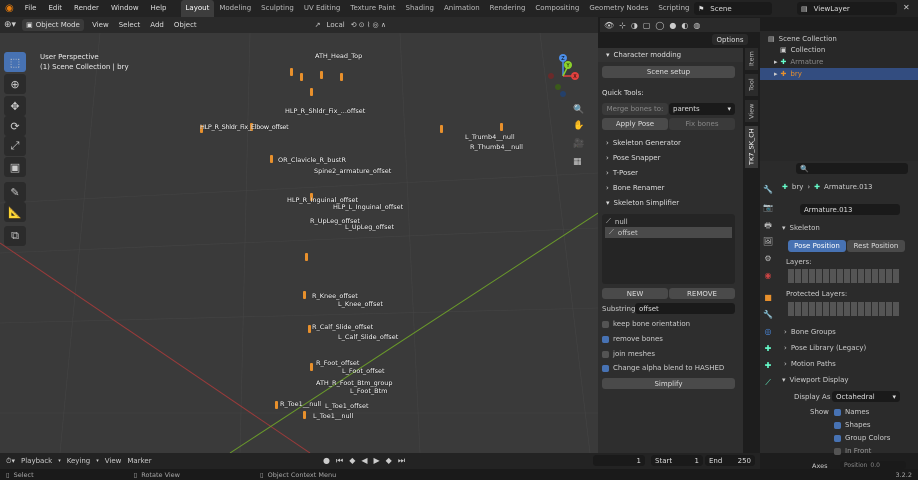 The height and width of the screenshot is (480, 918). What do you see at coordinates (86, 8) in the screenshot?
I see `menu-render: Render` at bounding box center [86, 8].